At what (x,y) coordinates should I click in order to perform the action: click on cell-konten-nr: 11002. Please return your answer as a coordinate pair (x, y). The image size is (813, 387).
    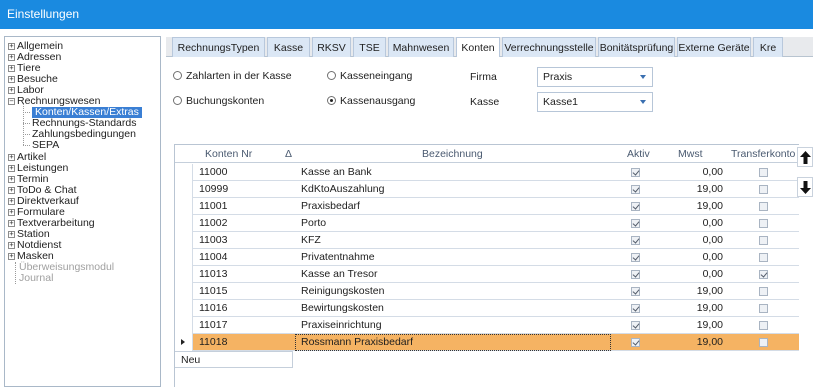
    Looking at the image, I should click on (213, 223).